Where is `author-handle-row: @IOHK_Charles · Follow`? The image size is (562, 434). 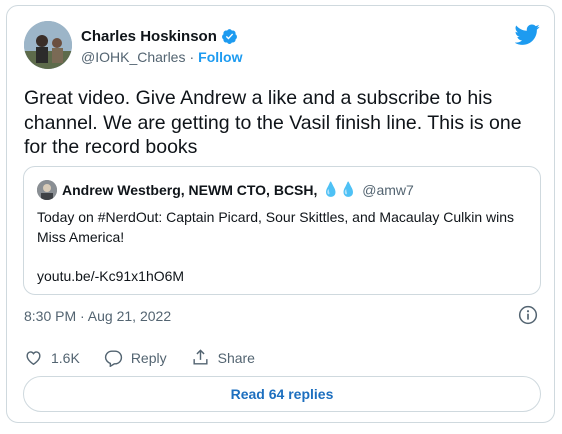 author-handle-row: @IOHK_Charles · Follow is located at coordinates (161, 57).